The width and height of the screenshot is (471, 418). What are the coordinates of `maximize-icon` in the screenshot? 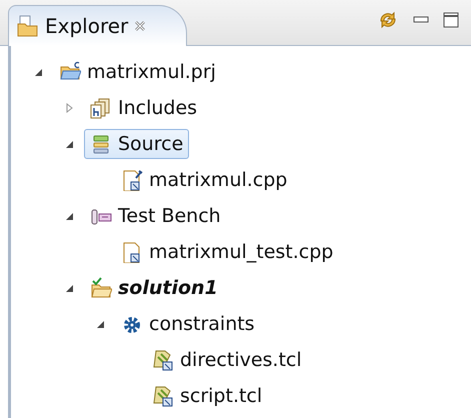 It's located at (451, 20).